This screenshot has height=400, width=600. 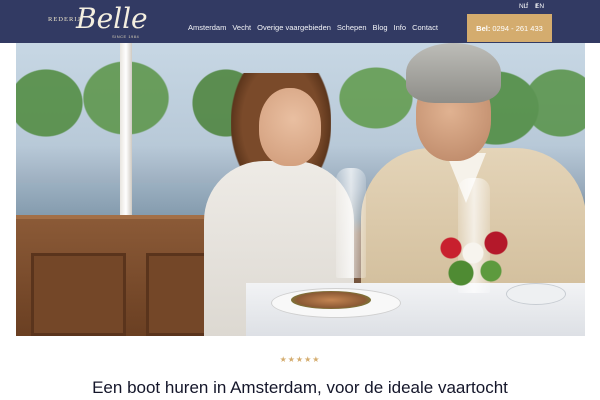 What do you see at coordinates (78, 294) in the screenshot?
I see `hero-wood-panel` at bounding box center [78, 294].